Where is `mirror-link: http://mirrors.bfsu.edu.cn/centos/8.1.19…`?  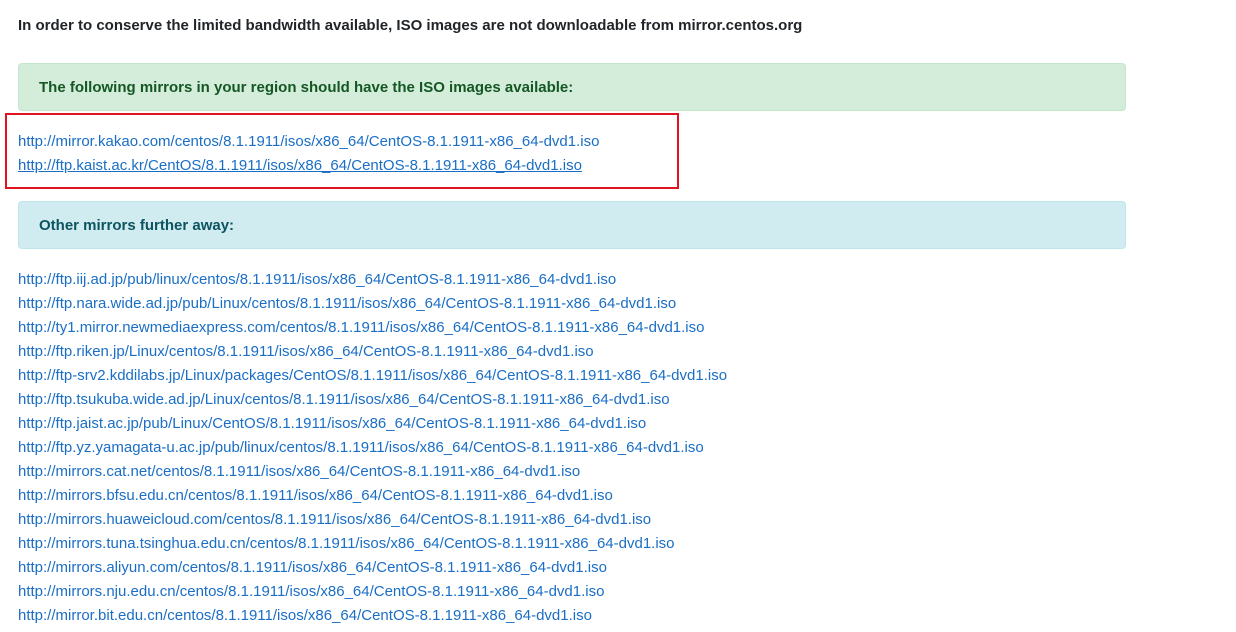
mirror-link: http://mirrors.bfsu.edu.cn/centos/8.1.19… is located at coordinates (315, 495).